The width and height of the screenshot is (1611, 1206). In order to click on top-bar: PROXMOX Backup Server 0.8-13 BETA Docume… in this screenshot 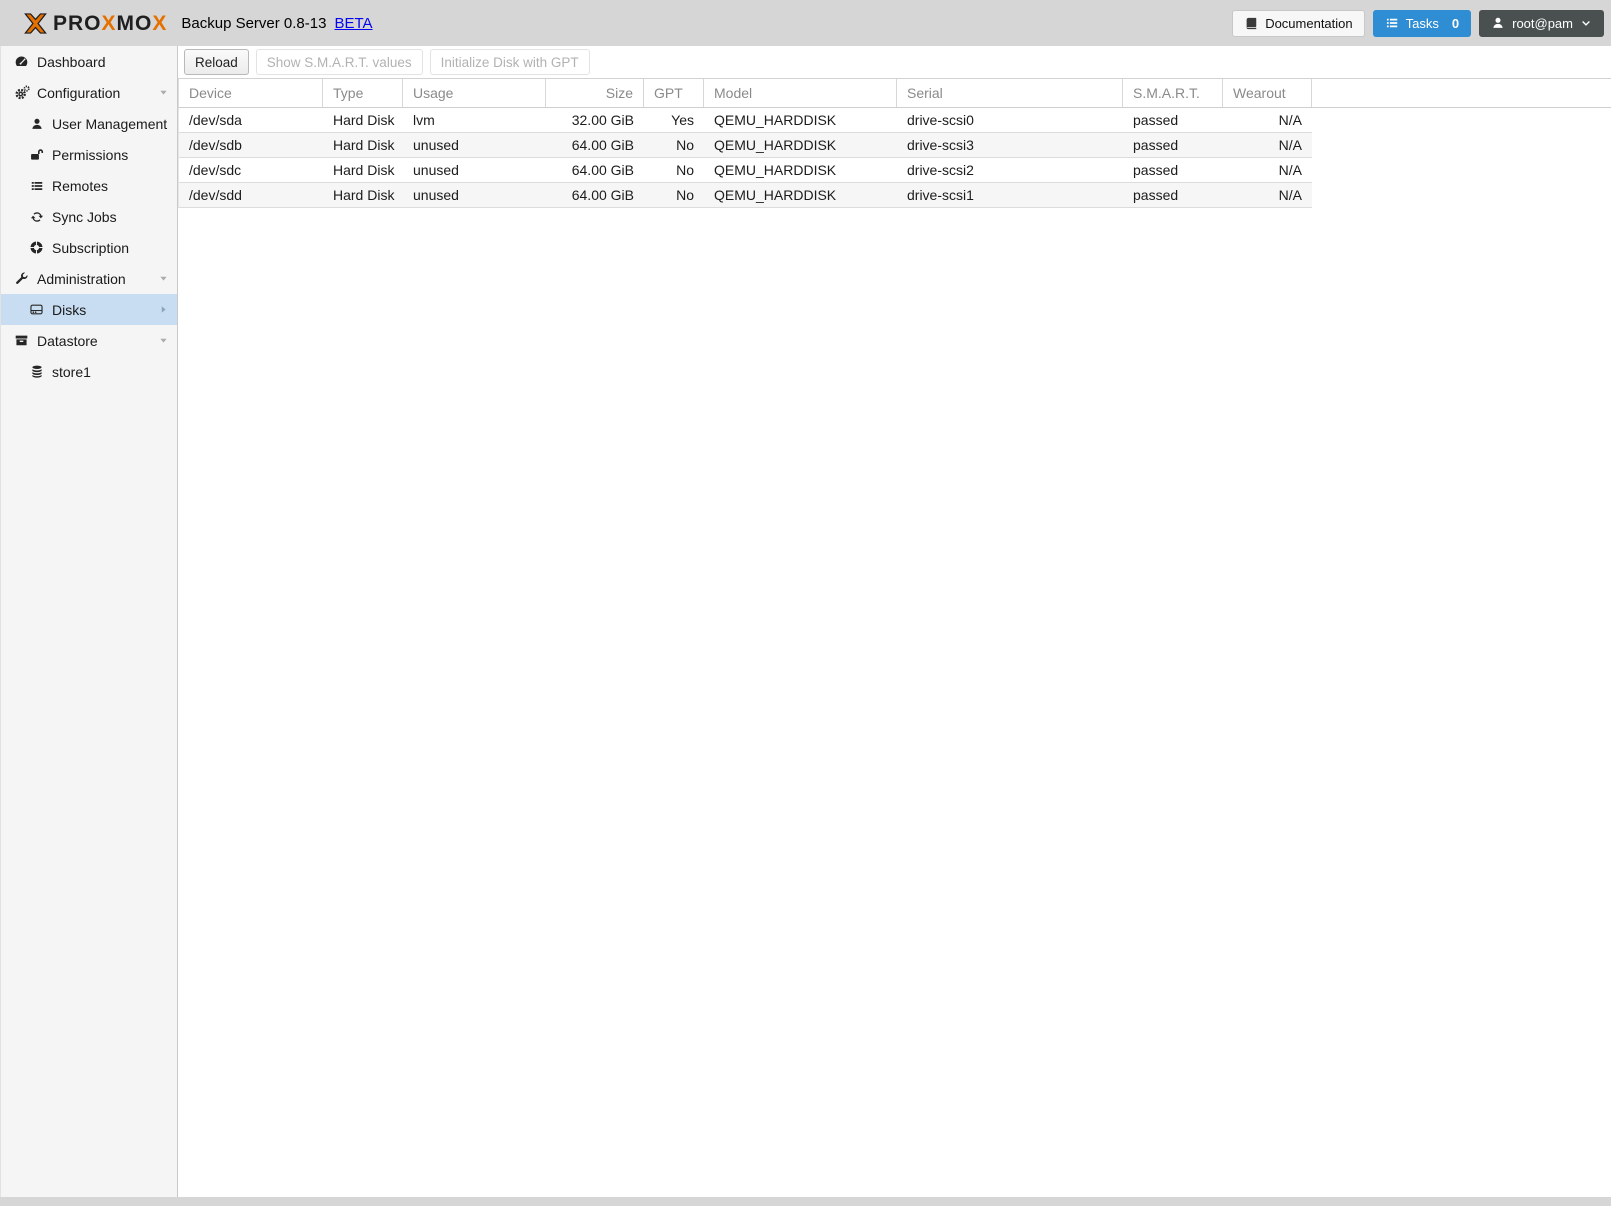, I will do `click(805, 23)`.